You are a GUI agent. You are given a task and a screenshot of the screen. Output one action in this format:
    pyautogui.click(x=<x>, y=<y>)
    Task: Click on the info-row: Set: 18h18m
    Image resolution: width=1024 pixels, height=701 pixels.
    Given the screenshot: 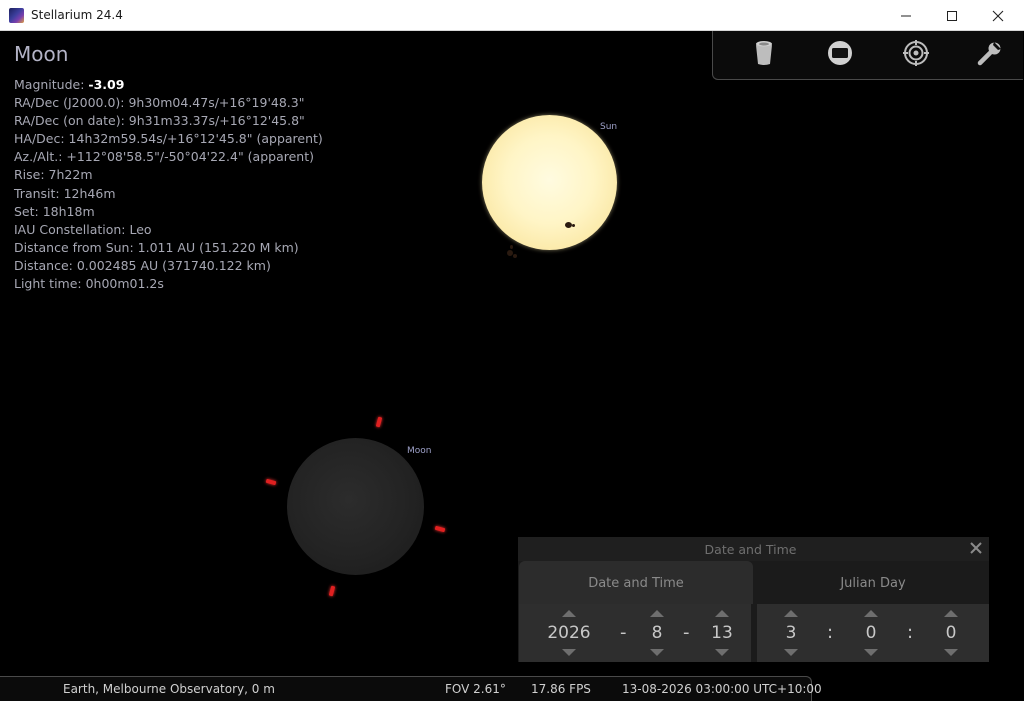 What is the action you would take?
    pyautogui.click(x=54, y=211)
    